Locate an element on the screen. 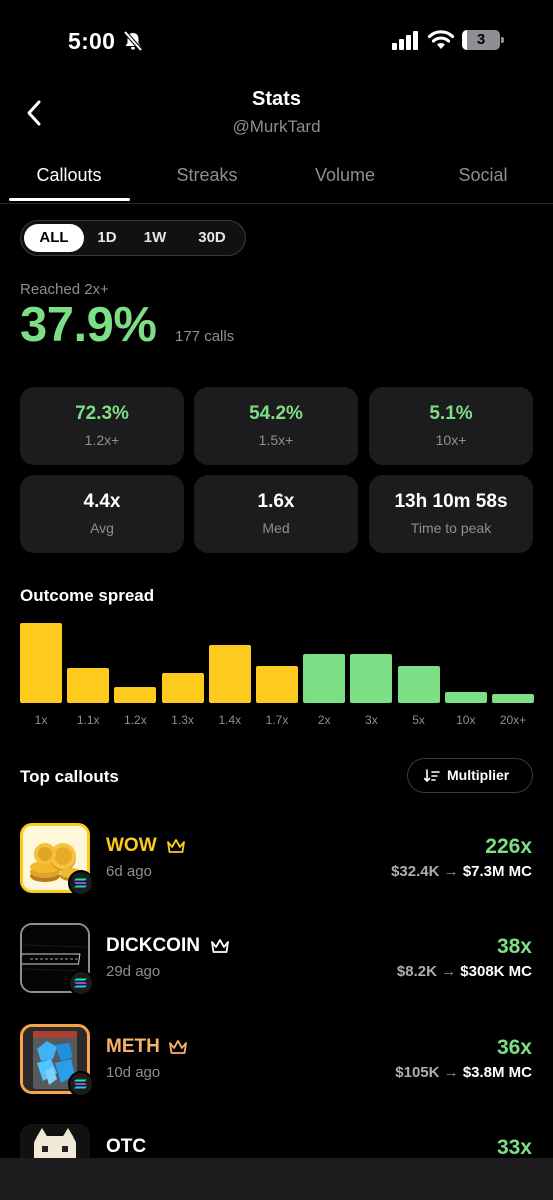 The height and width of the screenshot is (1200, 553). callout-multiplier: 226x is located at coordinates (508, 846).